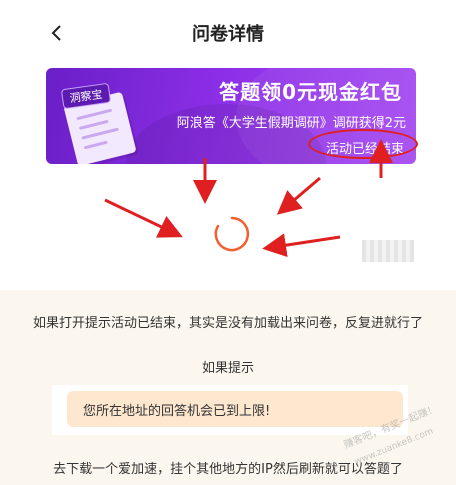  Describe the element at coordinates (227, 368) in the screenshot. I see `instruction-line: 如果提示` at that location.